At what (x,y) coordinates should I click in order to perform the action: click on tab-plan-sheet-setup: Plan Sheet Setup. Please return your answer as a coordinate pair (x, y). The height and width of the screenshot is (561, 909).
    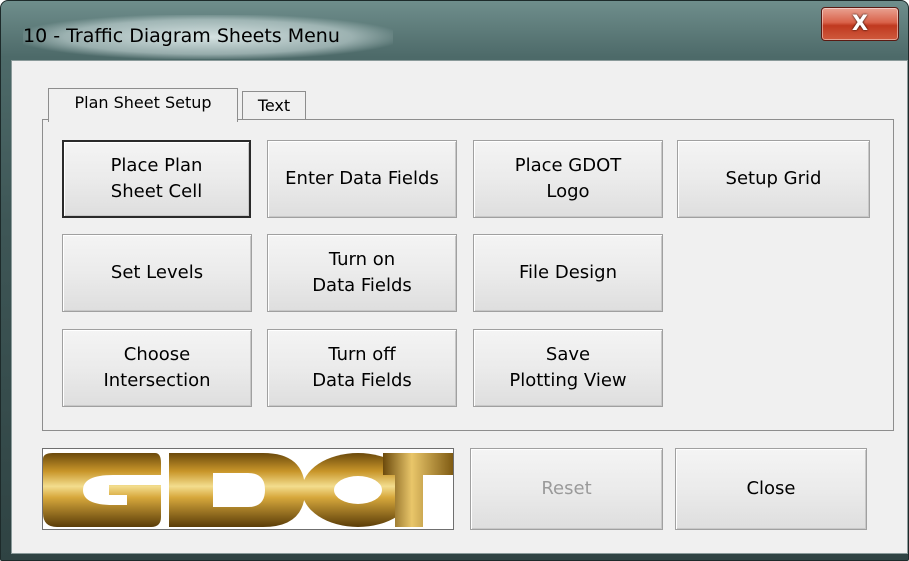
    Looking at the image, I should click on (143, 105).